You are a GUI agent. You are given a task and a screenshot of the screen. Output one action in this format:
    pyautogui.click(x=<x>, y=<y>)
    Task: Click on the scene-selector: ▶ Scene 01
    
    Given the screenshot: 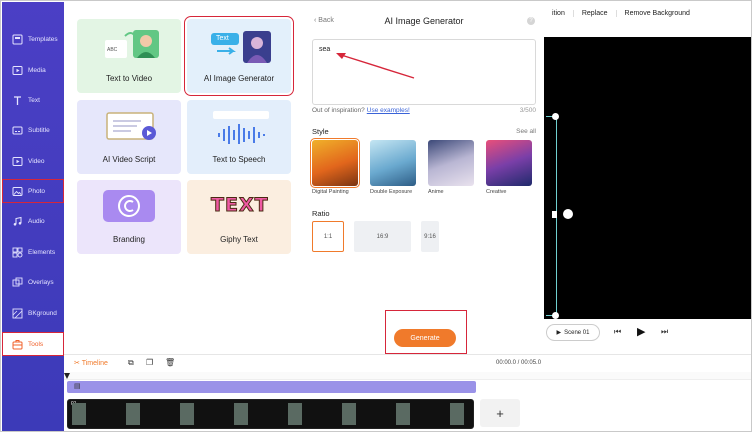 What is the action you would take?
    pyautogui.click(x=573, y=332)
    